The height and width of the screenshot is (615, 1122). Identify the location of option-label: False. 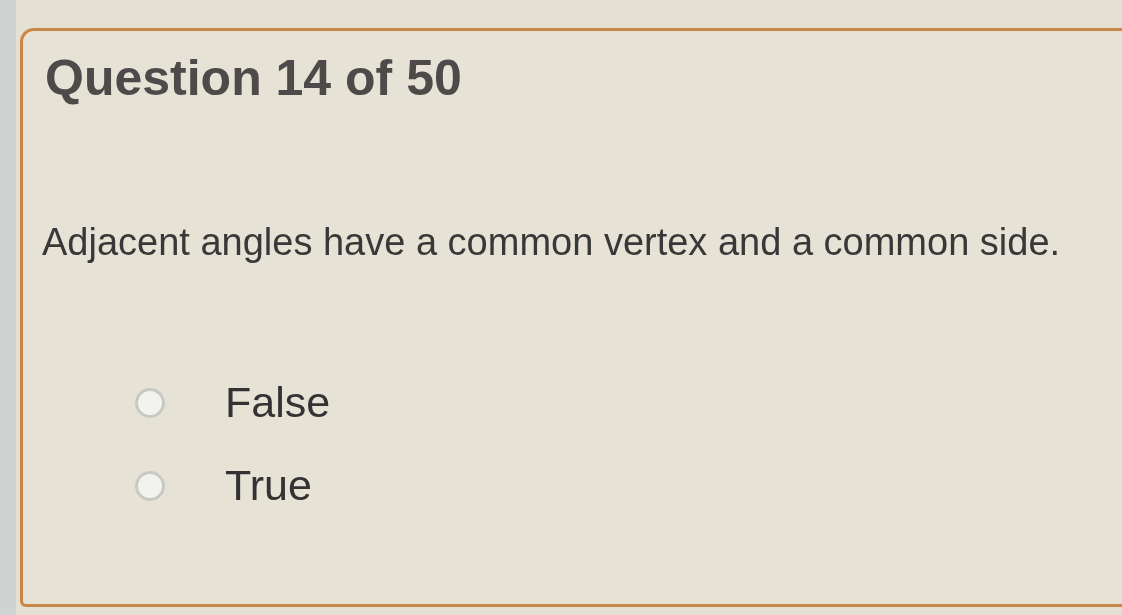
(278, 402).